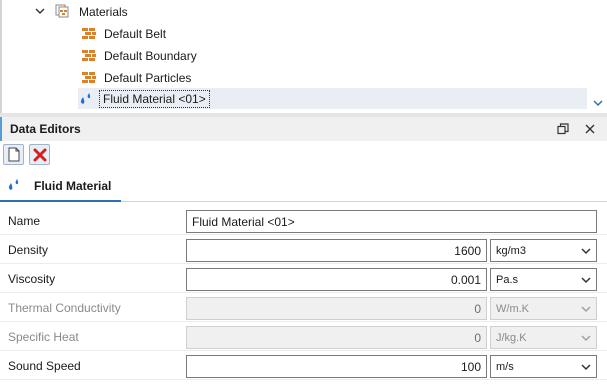 Image resolution: width=607 pixels, height=386 pixels. Describe the element at coordinates (135, 33) in the screenshot. I see `tree-item-label: Default Belt` at that location.